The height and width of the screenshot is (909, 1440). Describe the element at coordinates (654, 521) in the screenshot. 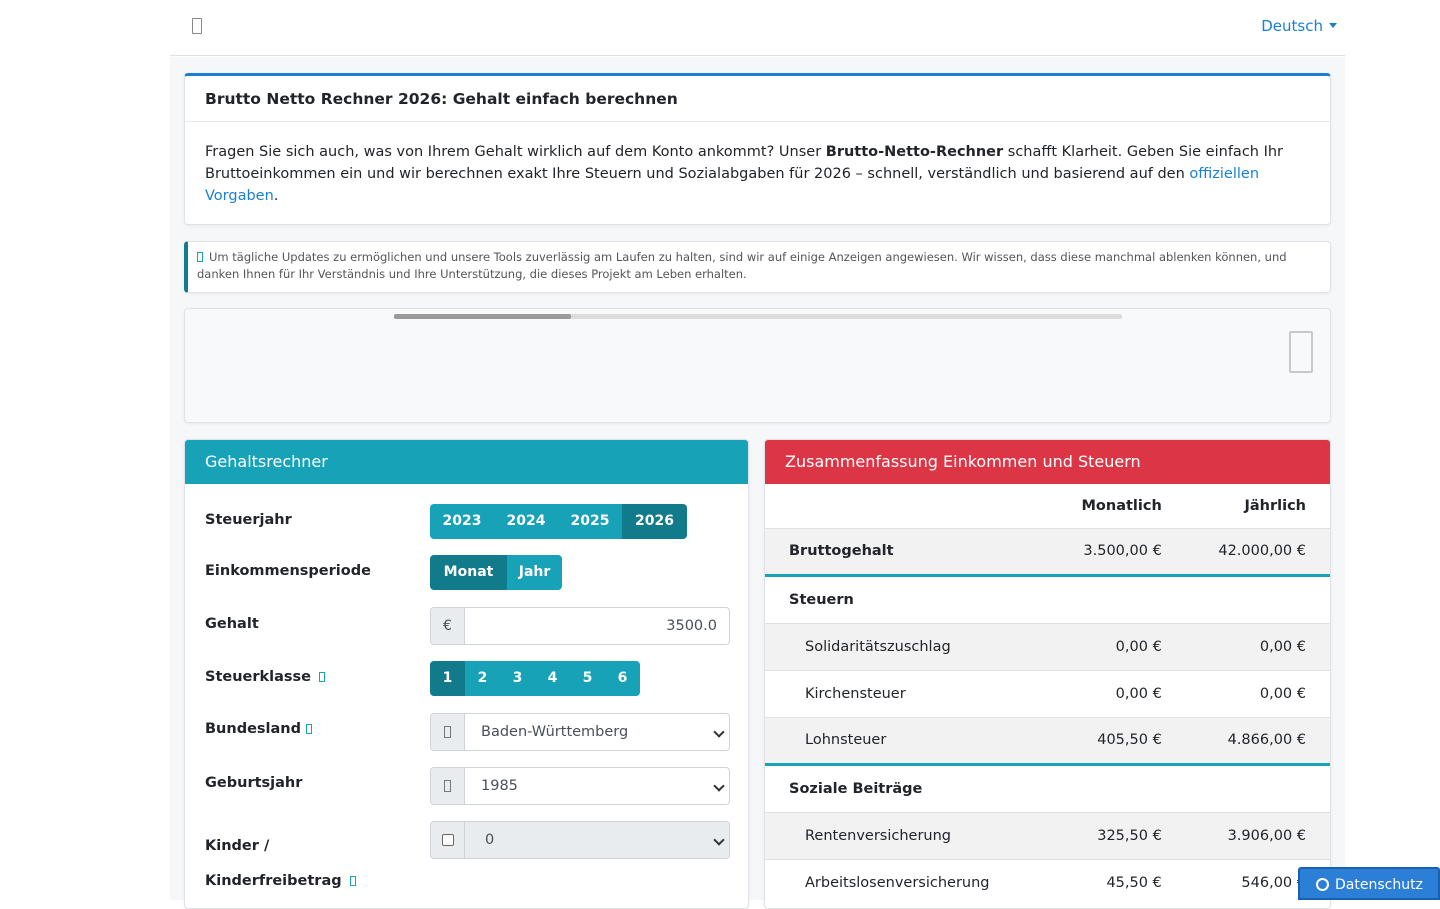

I see `tax-year-2026-button: 2026` at that location.